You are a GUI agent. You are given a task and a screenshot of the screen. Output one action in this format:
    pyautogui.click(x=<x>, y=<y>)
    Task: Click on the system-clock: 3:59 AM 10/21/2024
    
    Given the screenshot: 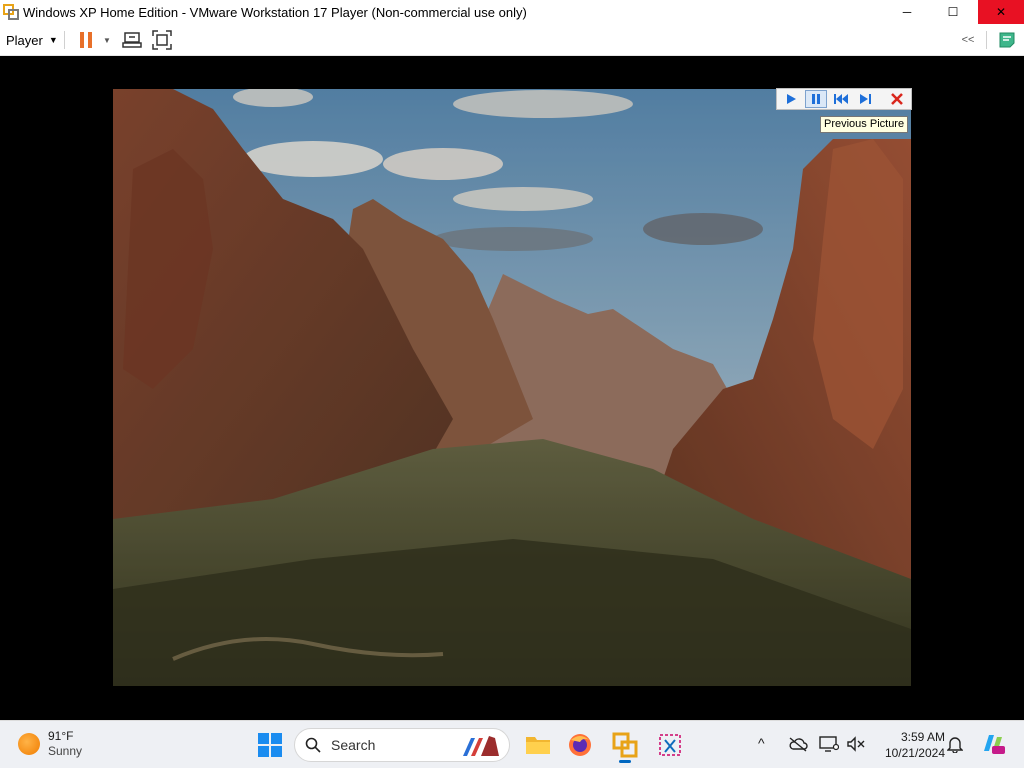 What is the action you would take?
    pyautogui.click(x=909, y=745)
    